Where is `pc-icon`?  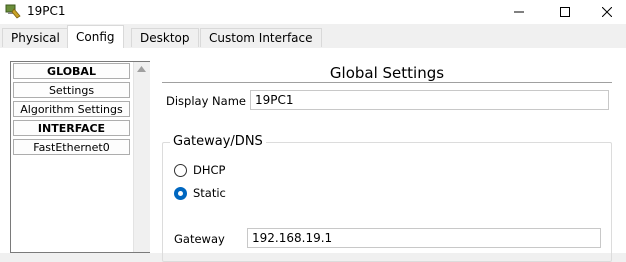
pc-icon is located at coordinates (13, 11).